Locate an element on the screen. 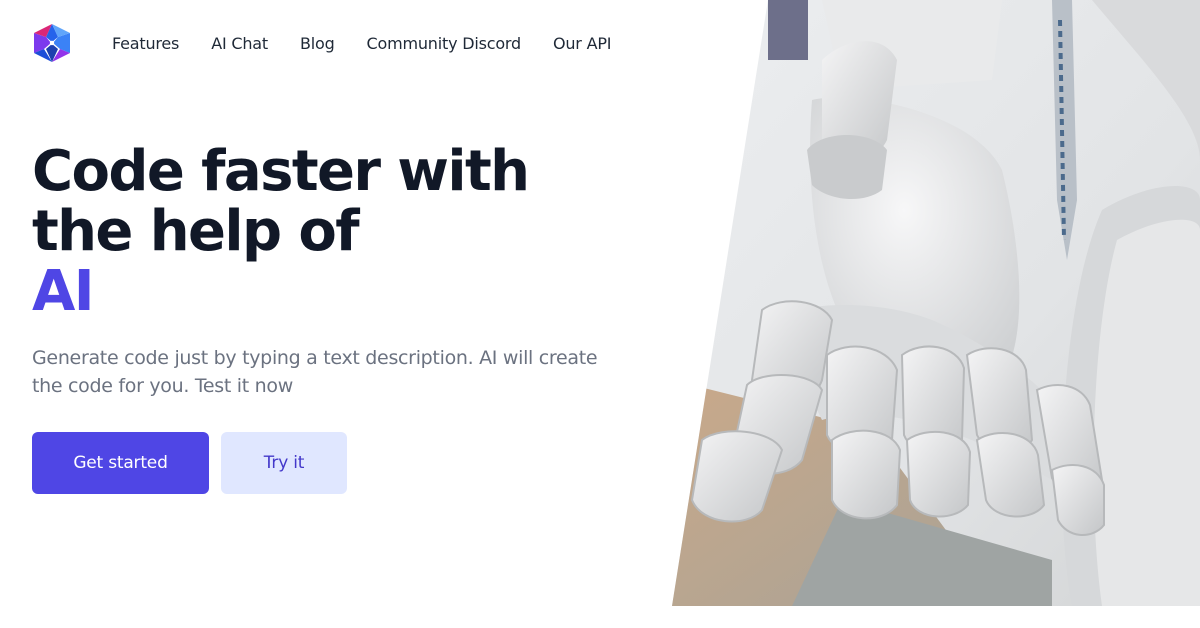  get-started-button: Get started is located at coordinates (120, 463).